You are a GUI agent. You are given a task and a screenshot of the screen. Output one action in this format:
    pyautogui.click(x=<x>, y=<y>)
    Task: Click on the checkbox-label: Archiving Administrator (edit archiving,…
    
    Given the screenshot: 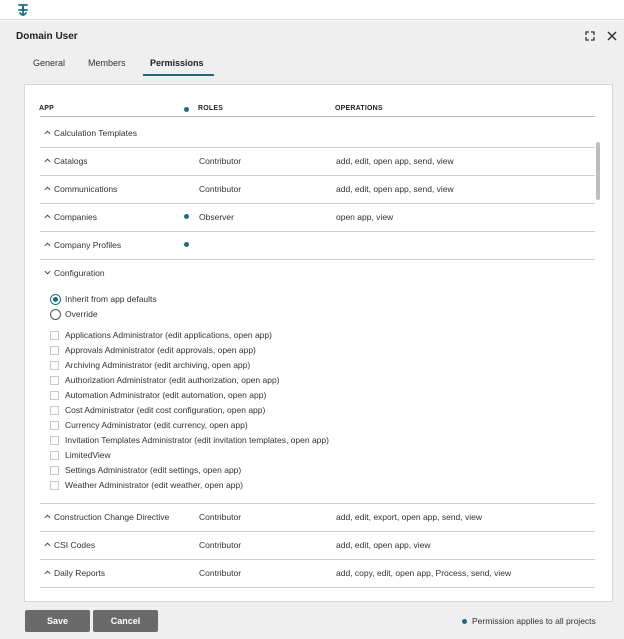 What is the action you would take?
    pyautogui.click(x=158, y=365)
    